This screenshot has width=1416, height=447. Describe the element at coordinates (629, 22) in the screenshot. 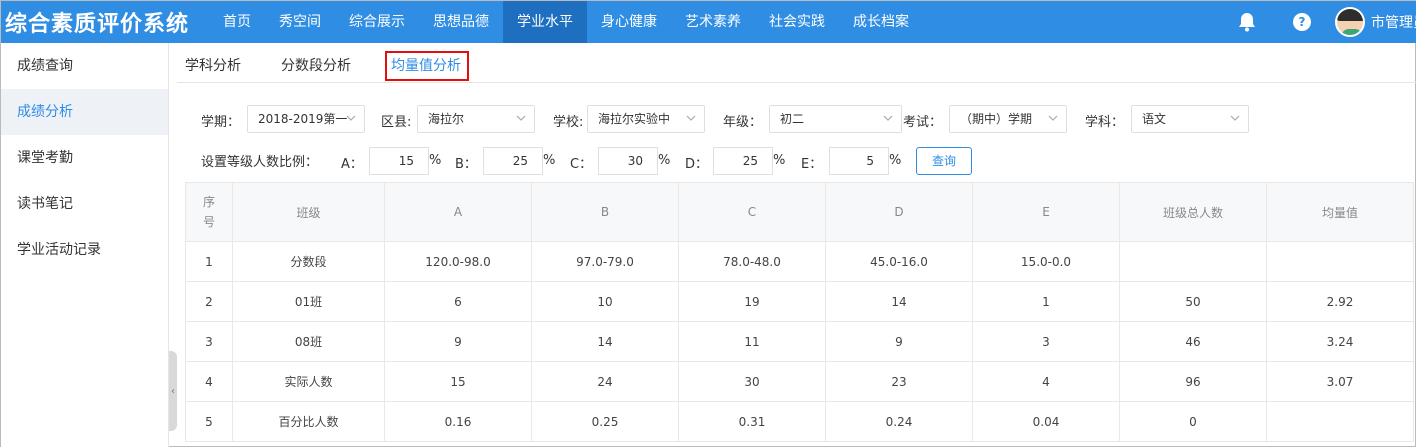

I see `nav-item-health: 身心健康` at that location.